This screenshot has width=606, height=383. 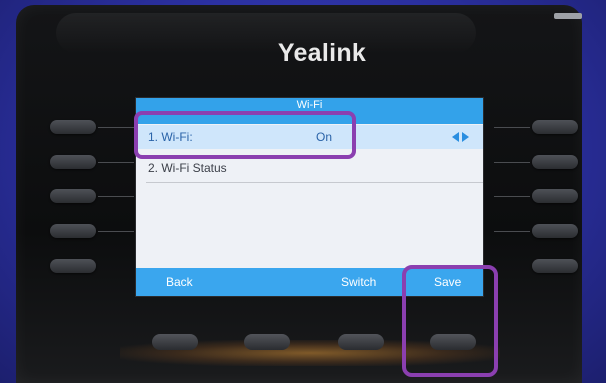 What do you see at coordinates (460, 137) in the screenshot?
I see `left-right-arrows-icon` at bounding box center [460, 137].